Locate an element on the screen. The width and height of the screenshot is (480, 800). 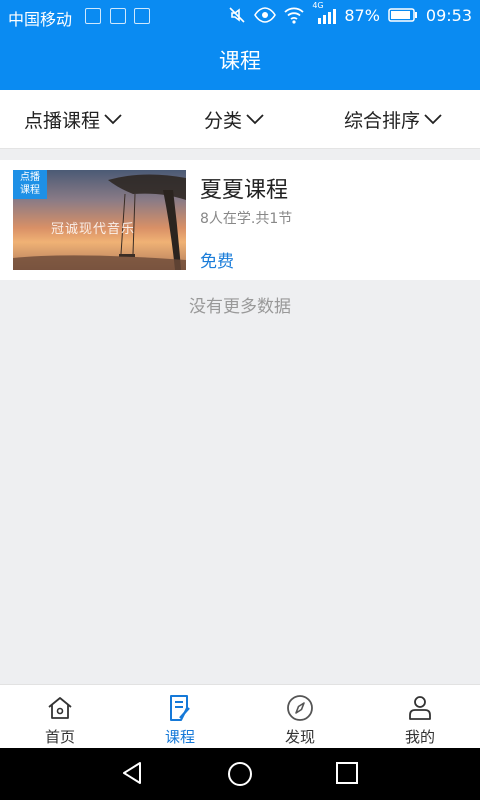
thumbnail-caption: 冠诚现代音乐 is located at coordinates (93, 229).